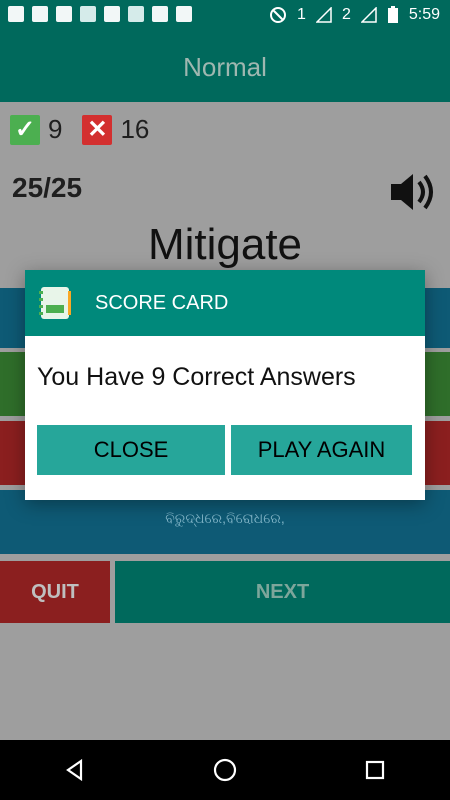  What do you see at coordinates (131, 450) in the screenshot?
I see `close-button: CLOSE` at bounding box center [131, 450].